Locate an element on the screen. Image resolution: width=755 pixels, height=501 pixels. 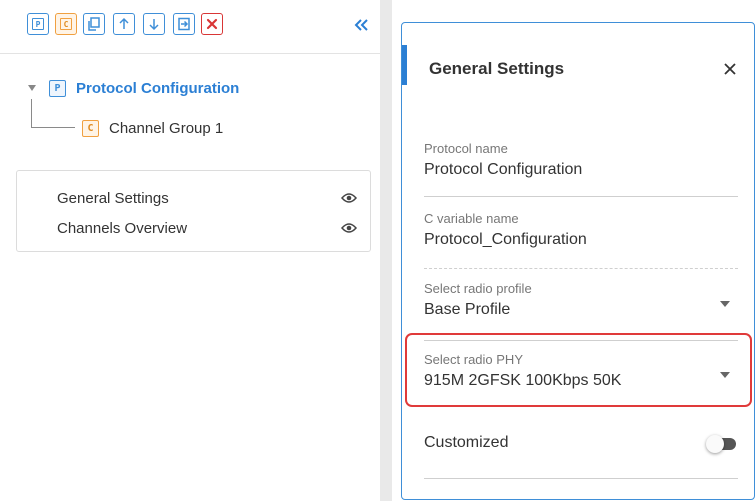
tree-item-protocol: P Protocol Configuration is located at coordinates (132, 88).